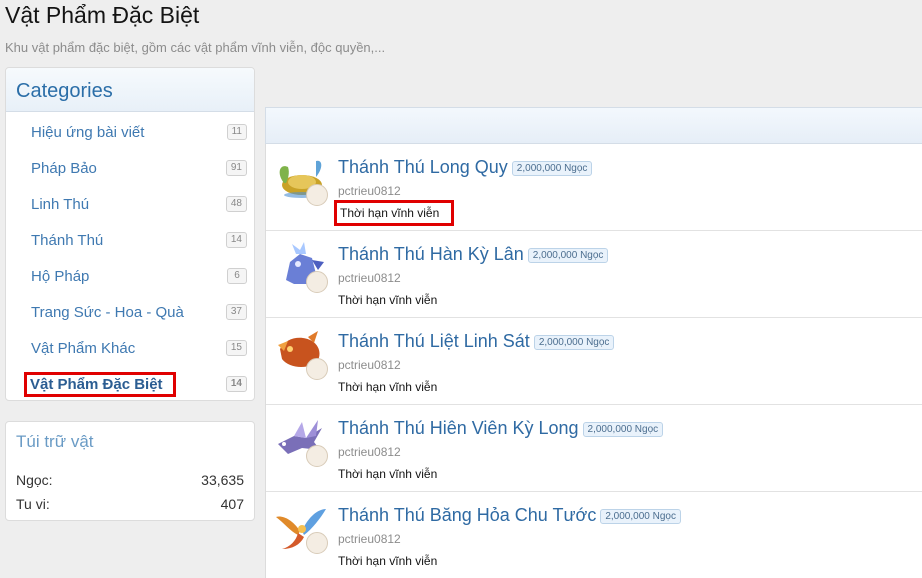 This screenshot has width=922, height=578. I want to click on inventory-row-tu-vi: Tu vi: 407, so click(130, 504).